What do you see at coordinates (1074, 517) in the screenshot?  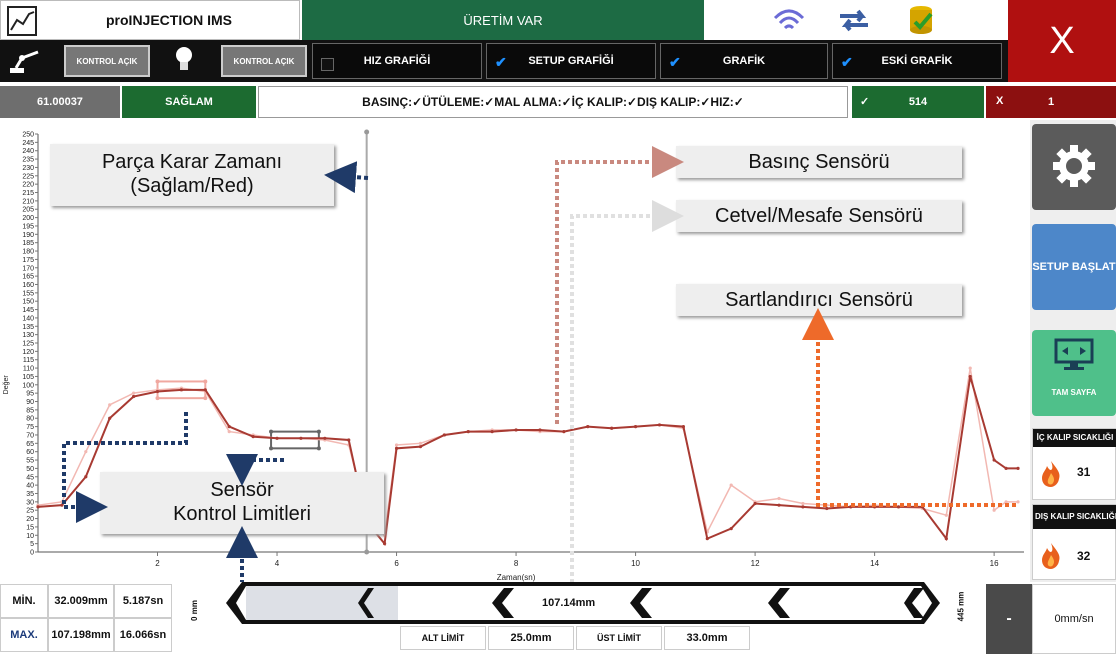 I see `outer-temp-label: DIŞ KALIP SICAKLIĞI` at bounding box center [1074, 517].